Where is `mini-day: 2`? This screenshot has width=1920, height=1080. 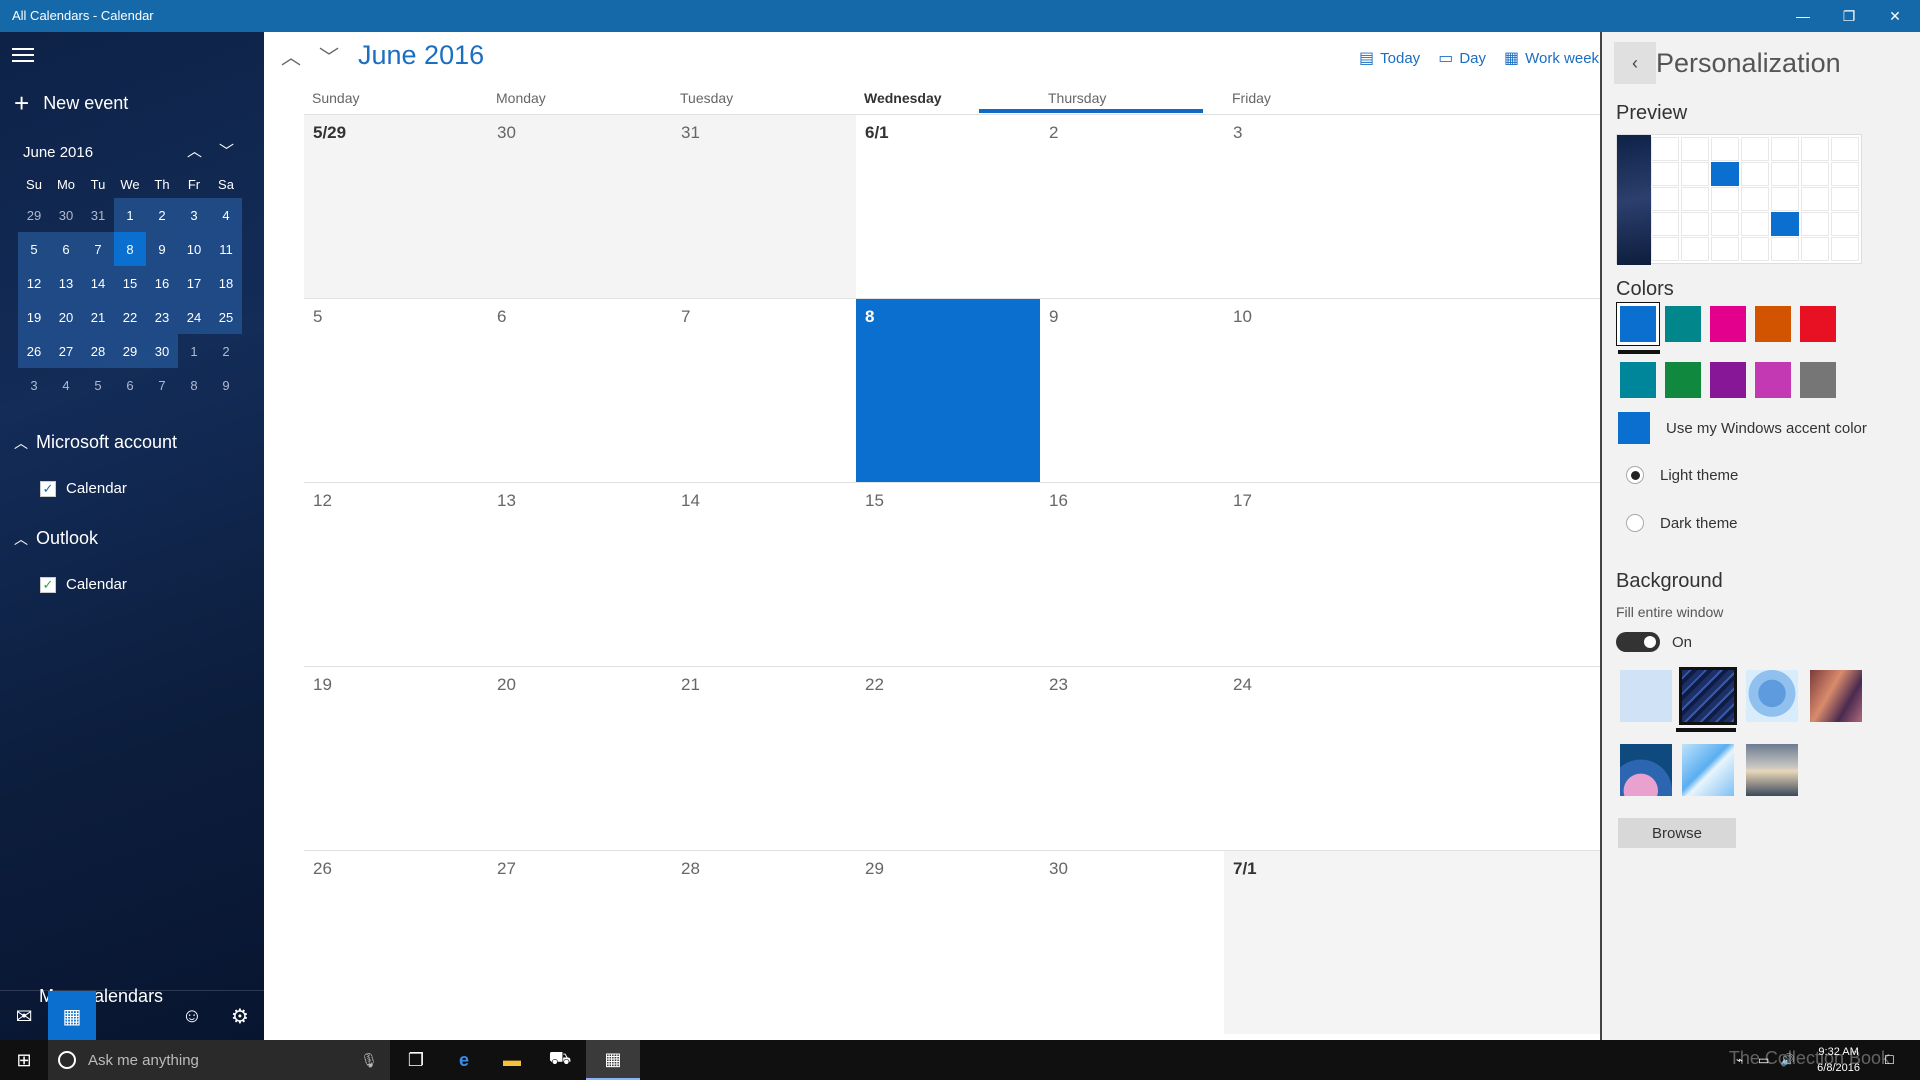
mini-day: 2 is located at coordinates (226, 351).